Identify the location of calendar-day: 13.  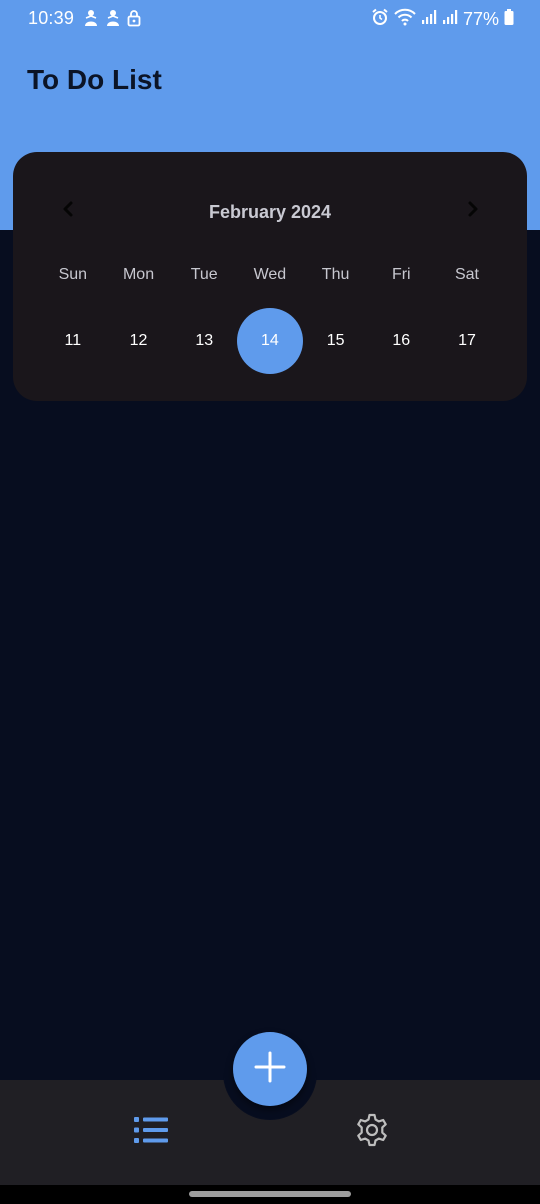
(204, 341).